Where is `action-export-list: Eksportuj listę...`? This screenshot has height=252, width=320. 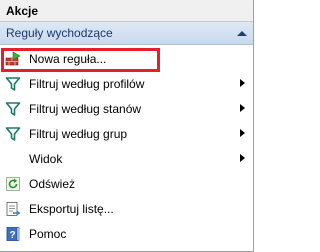
action-export-list: Eksportuj listę... is located at coordinates (126, 208).